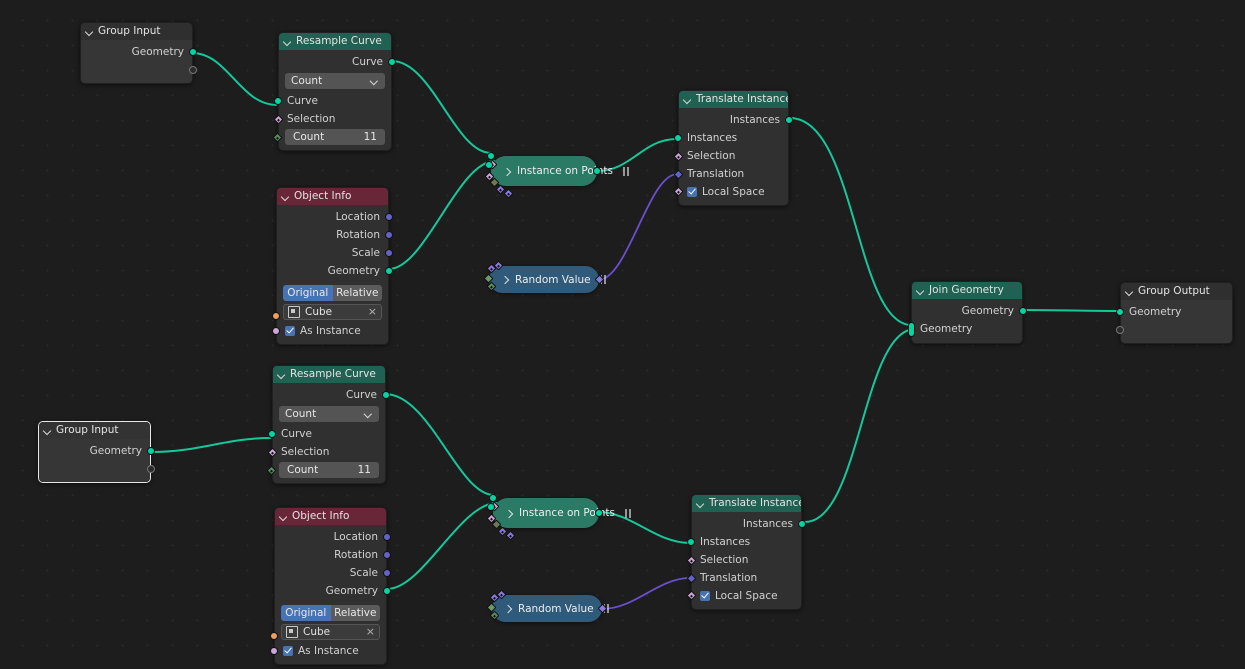 Image resolution: width=1245 pixels, height=669 pixels. What do you see at coordinates (136, 31) in the screenshot?
I see `node-header: Group Input` at bounding box center [136, 31].